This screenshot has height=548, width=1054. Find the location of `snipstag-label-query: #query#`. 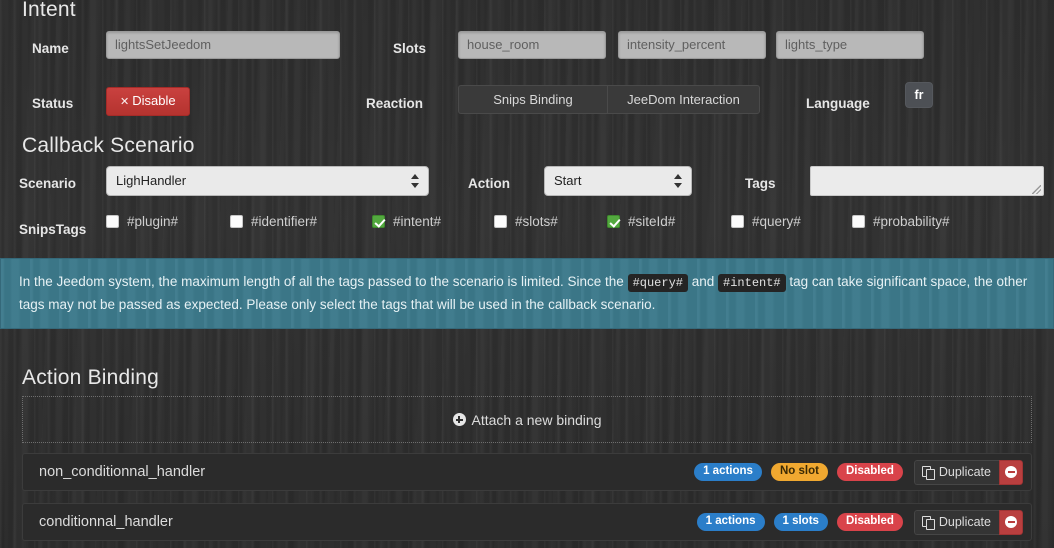

snipstag-label-query: #query# is located at coordinates (776, 221).